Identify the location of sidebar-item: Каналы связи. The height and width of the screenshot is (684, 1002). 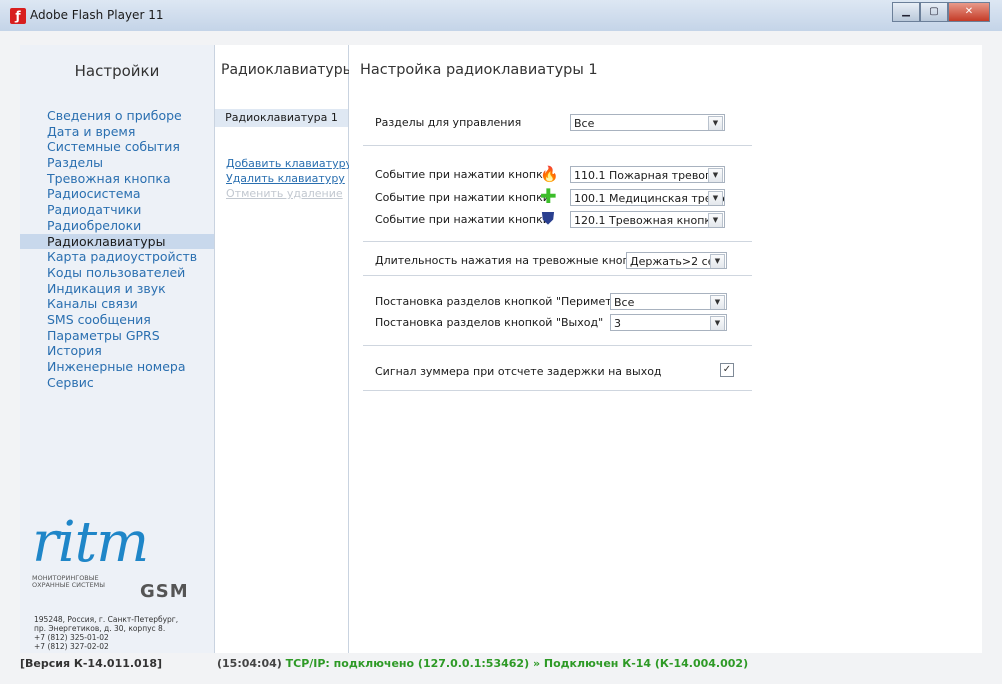
(117, 304).